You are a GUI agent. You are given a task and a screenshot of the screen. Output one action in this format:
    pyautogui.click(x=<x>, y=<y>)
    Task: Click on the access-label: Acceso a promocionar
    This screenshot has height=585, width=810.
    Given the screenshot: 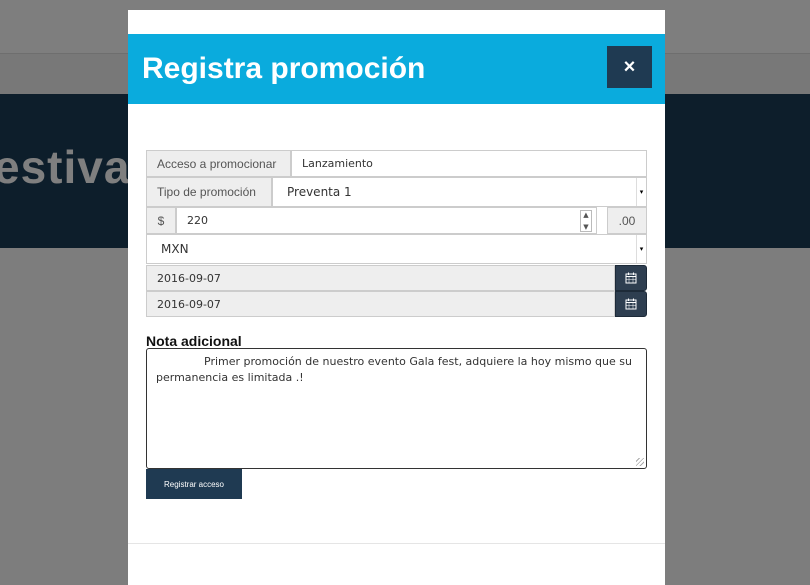 What is the action you would take?
    pyautogui.click(x=218, y=163)
    